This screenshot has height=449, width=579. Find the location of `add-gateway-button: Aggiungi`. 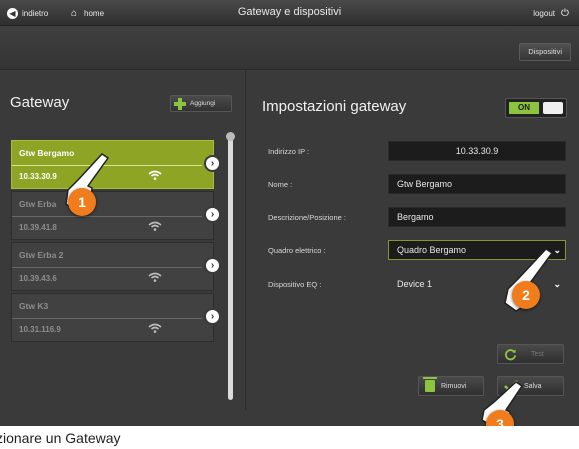

add-gateway-button: Aggiungi is located at coordinates (201, 103).